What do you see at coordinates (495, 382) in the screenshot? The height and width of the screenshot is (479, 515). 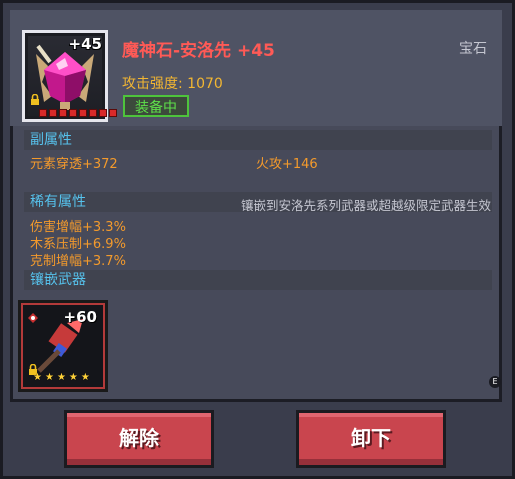 I see `scroll-indicator: E` at bounding box center [495, 382].